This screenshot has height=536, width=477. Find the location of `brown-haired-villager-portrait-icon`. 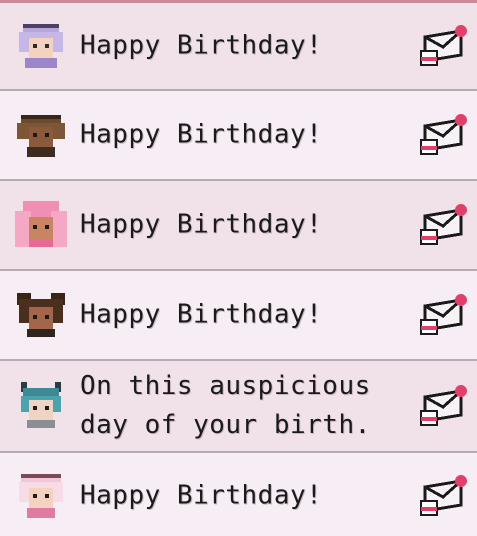

brown-haired-villager-portrait-icon is located at coordinates (41, 135).